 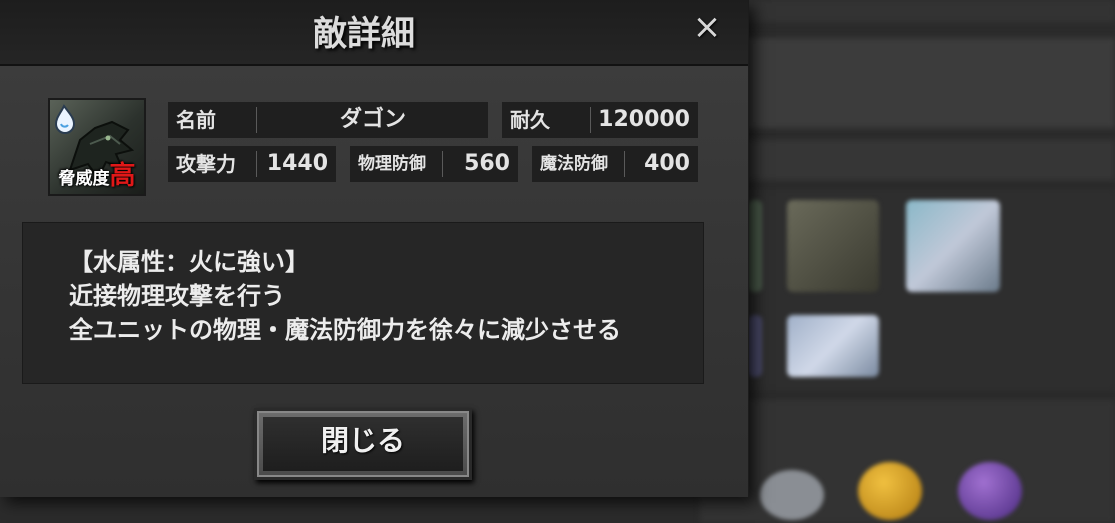 What do you see at coordinates (328, 120) in the screenshot?
I see `name-cell: 名前 ダゴン` at bounding box center [328, 120].